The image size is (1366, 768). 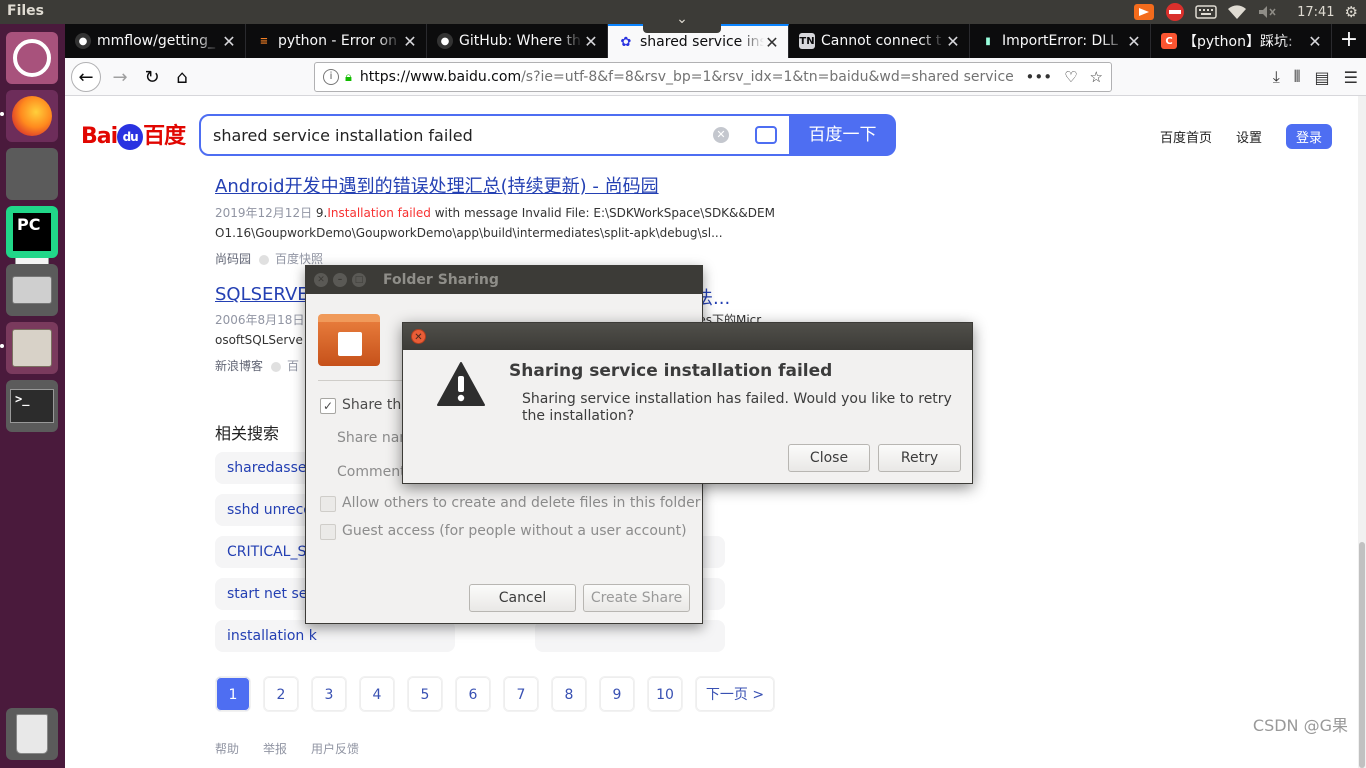 I want to click on scrollbar-thumb, so click(x=1362, y=655).